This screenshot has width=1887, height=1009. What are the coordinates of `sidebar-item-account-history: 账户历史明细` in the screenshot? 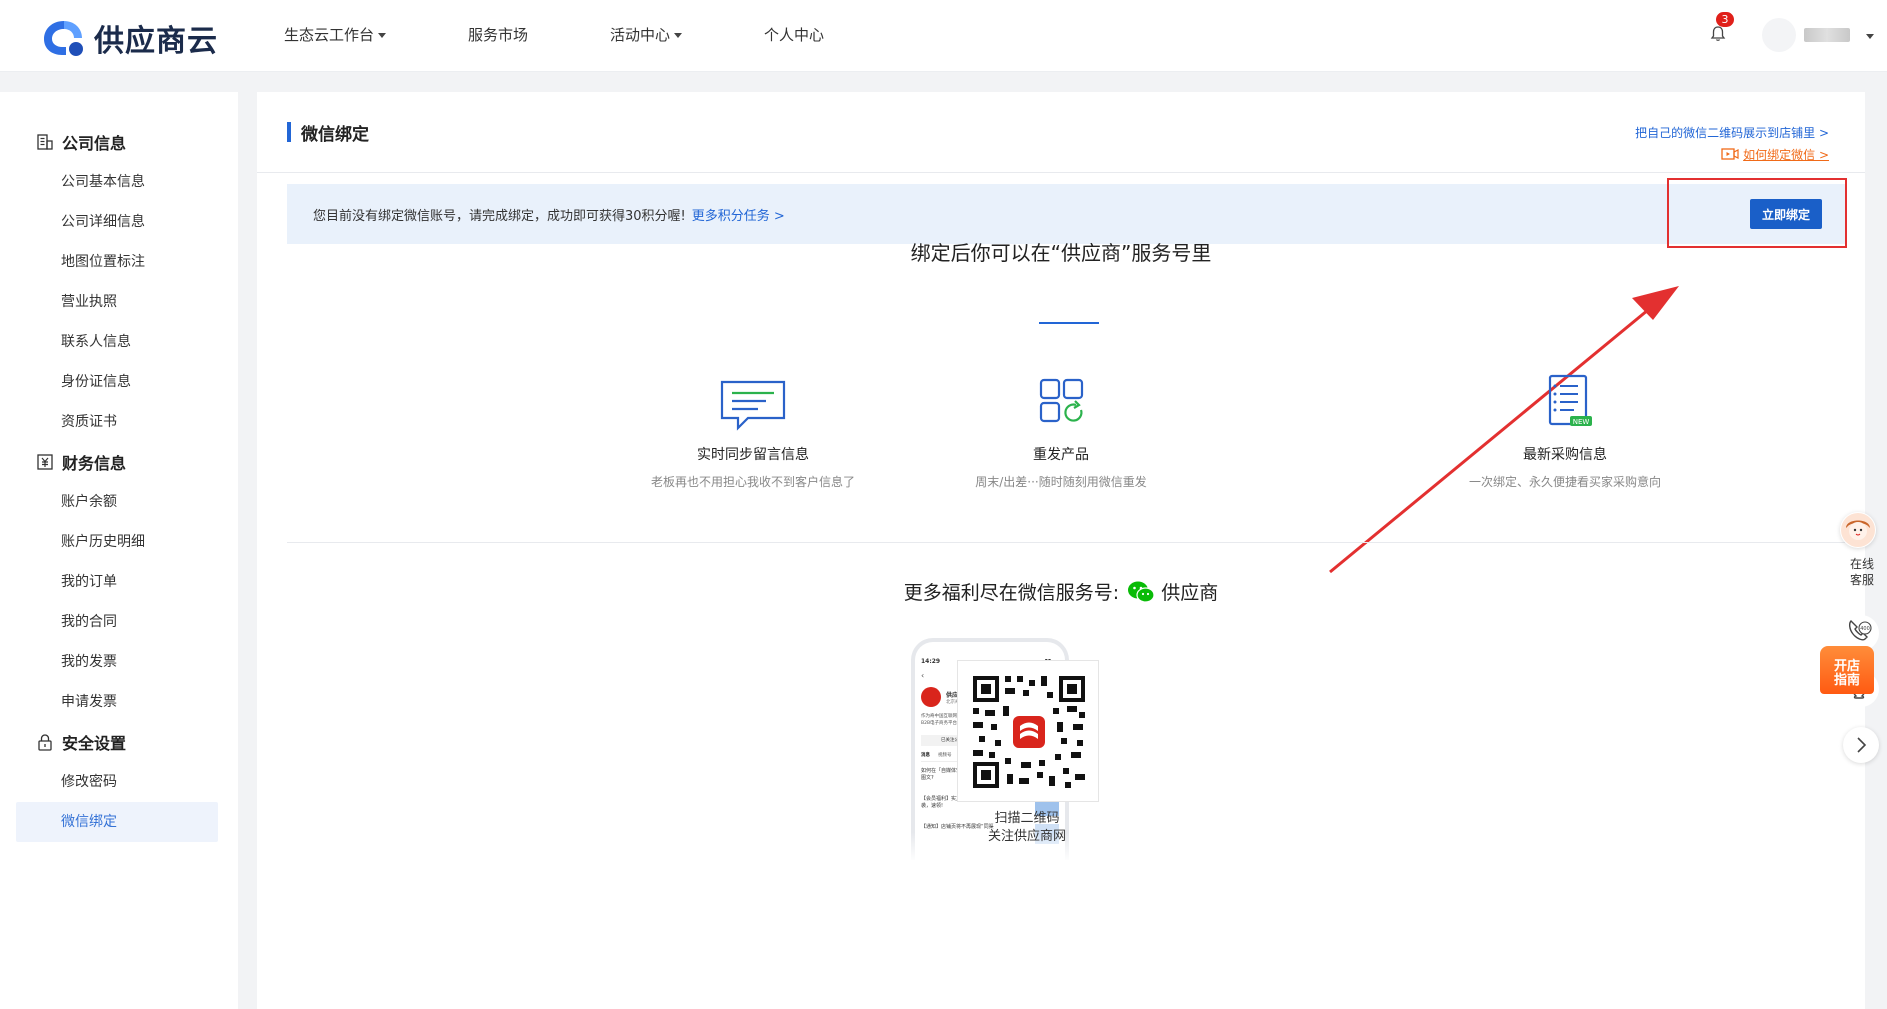 It's located at (119, 542).